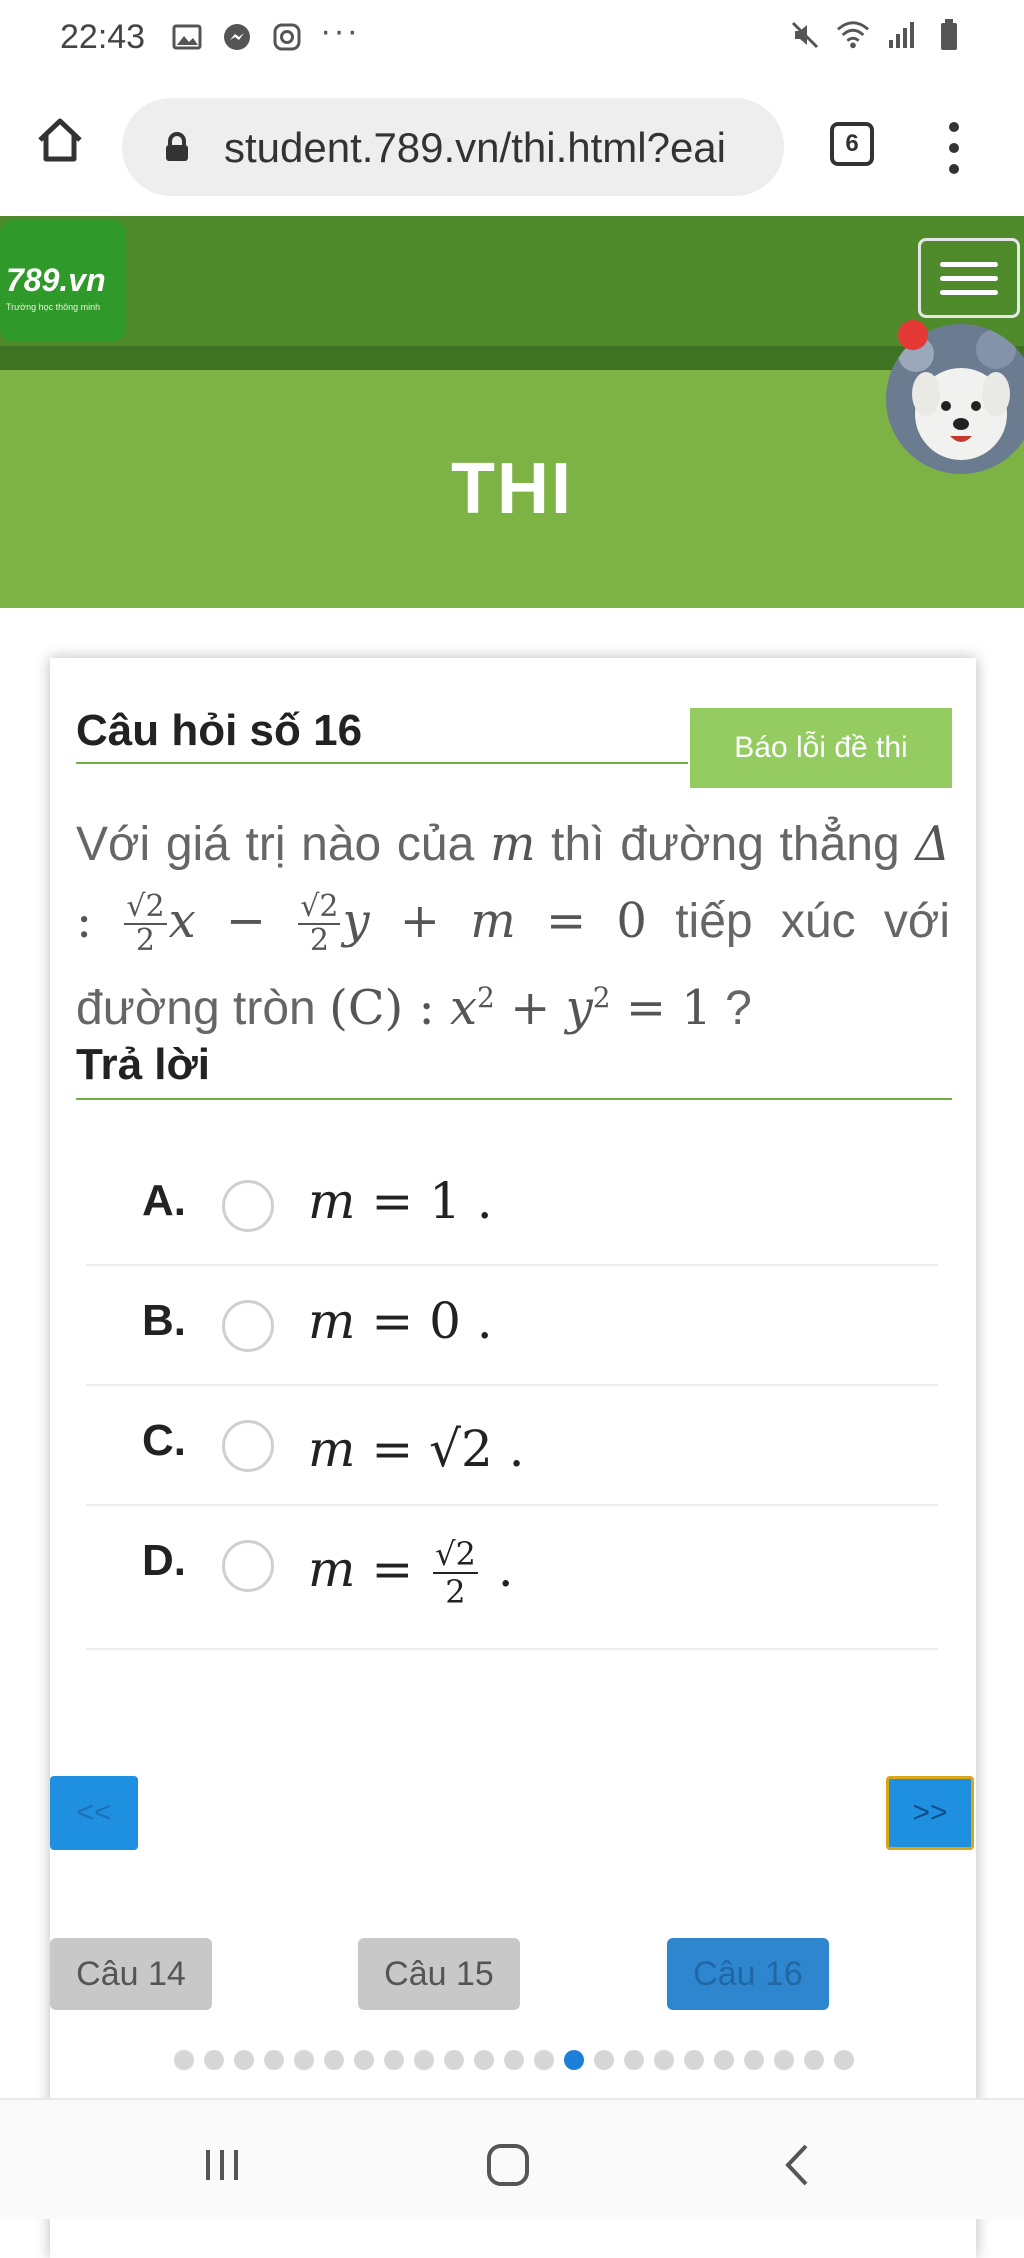  I want to click on android-navigation-bar, so click(512, 2158).